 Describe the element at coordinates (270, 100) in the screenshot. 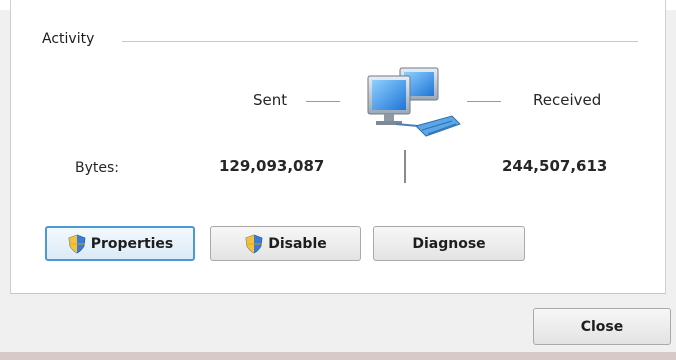

I see `sent-label: Sent` at that location.